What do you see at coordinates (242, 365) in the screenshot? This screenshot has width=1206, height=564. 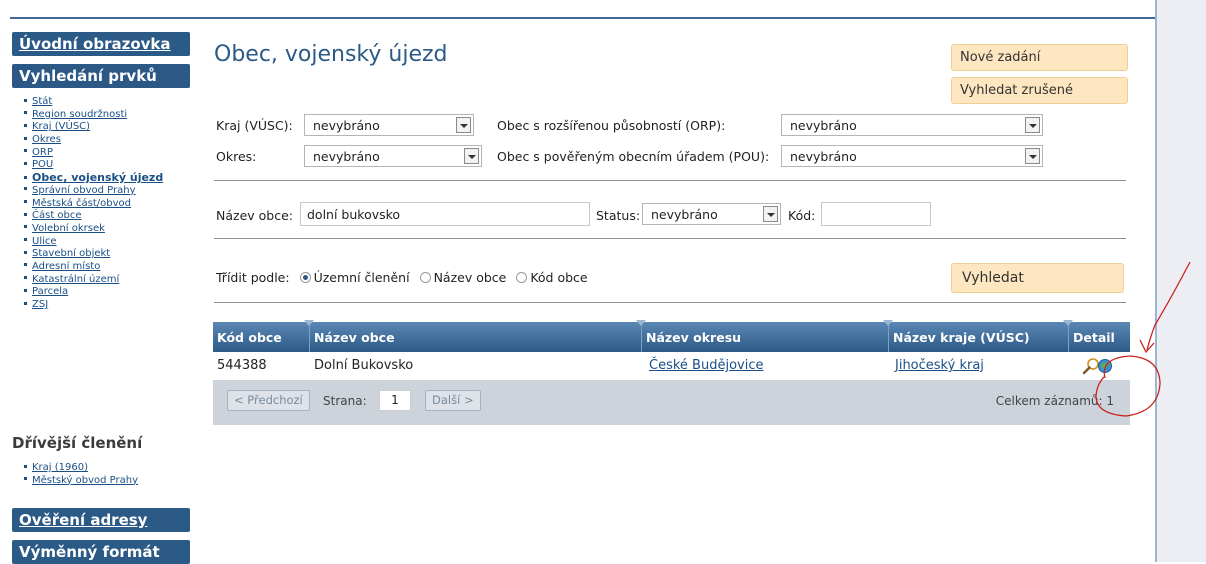 I see `cell-kod: 544388` at bounding box center [242, 365].